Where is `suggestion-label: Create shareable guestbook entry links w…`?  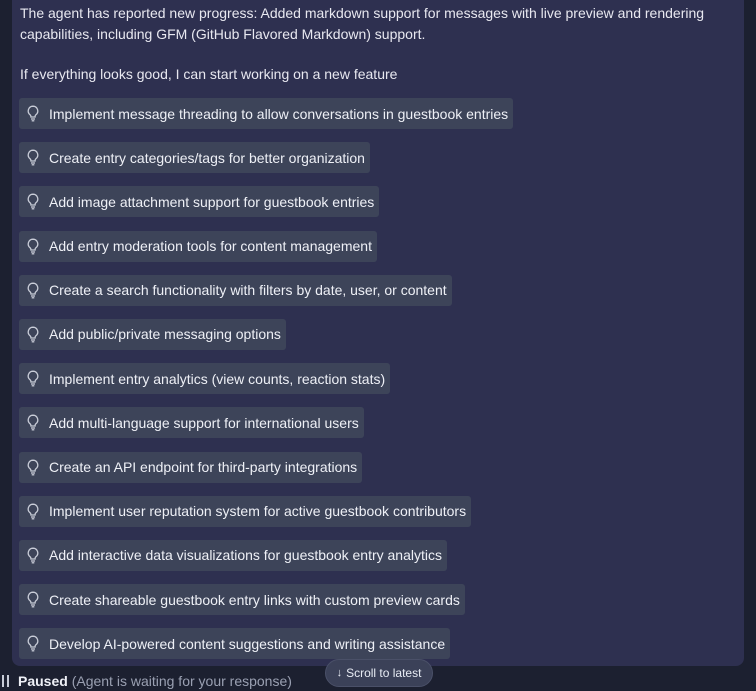
suggestion-label: Create shareable guestbook entry links w… is located at coordinates (254, 599).